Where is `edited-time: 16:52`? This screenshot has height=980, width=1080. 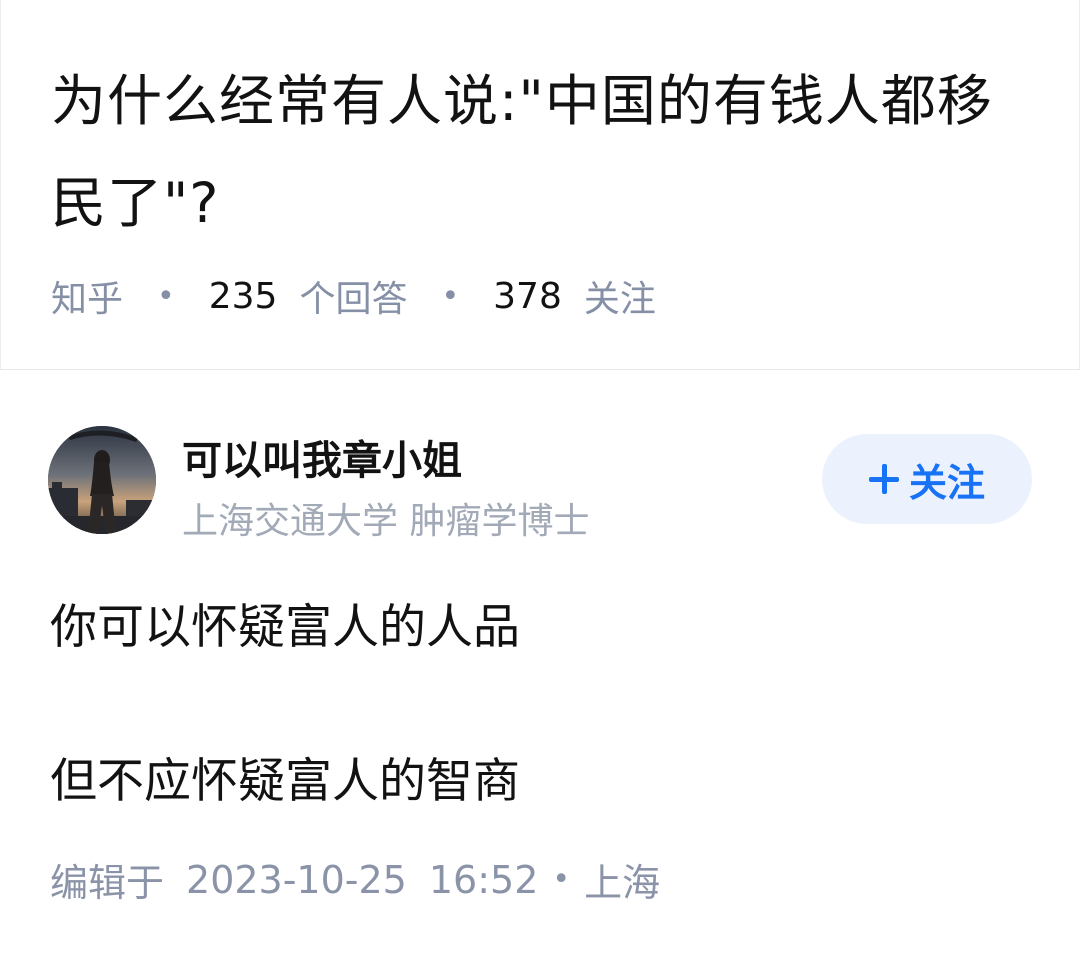
edited-time: 16:52 is located at coordinates (483, 879).